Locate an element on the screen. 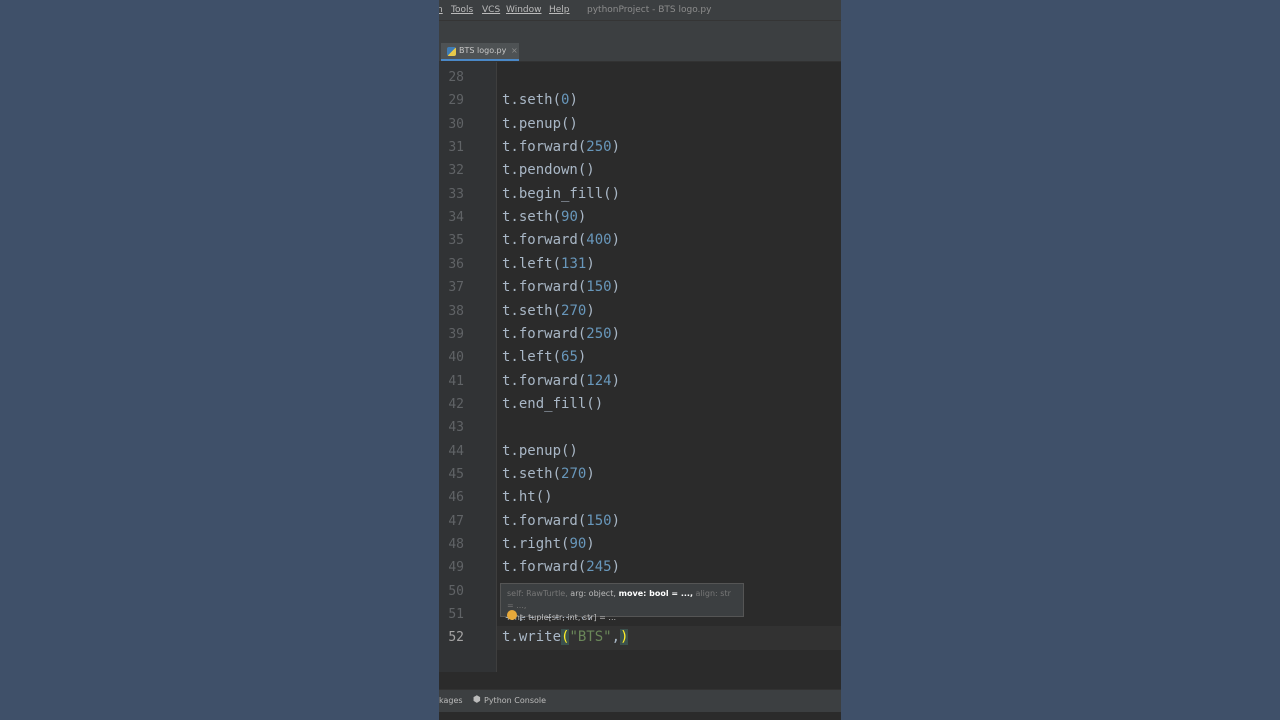  python-console-tab: Python Console is located at coordinates (515, 700).